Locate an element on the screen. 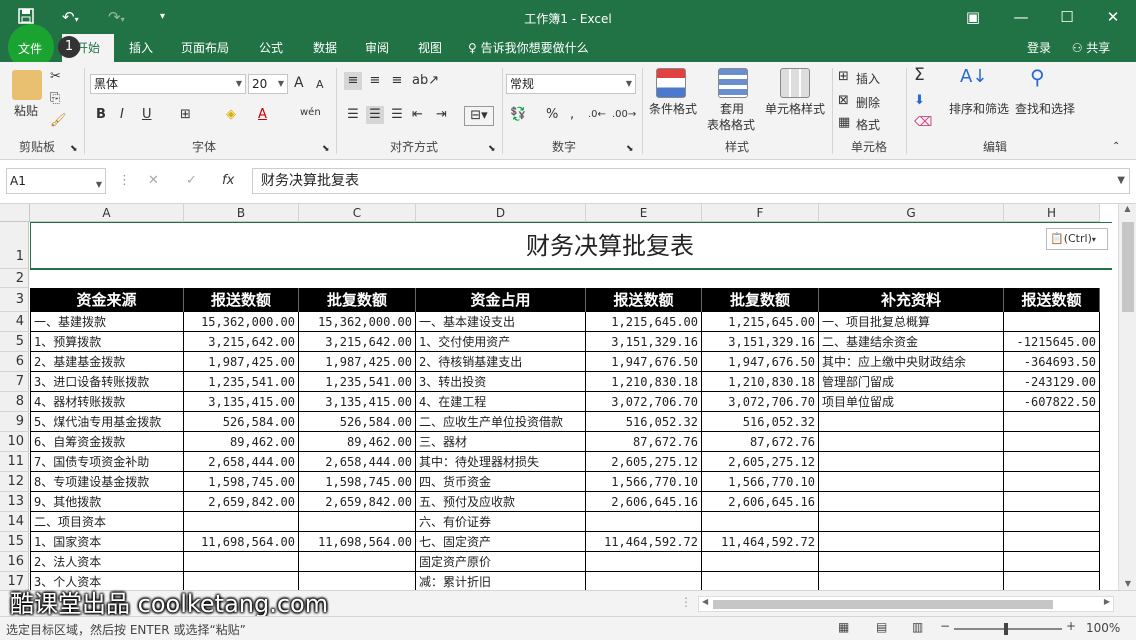  format-cells-icon: ▦ is located at coordinates (844, 123).